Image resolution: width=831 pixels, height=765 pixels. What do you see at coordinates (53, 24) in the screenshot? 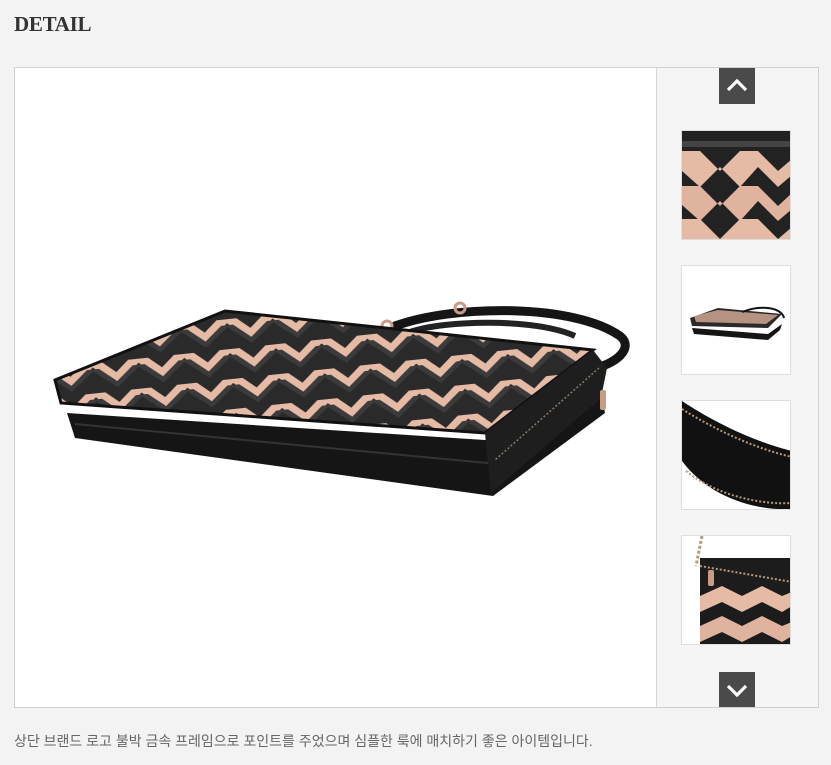
I see `section-title: DETAIL` at bounding box center [53, 24].